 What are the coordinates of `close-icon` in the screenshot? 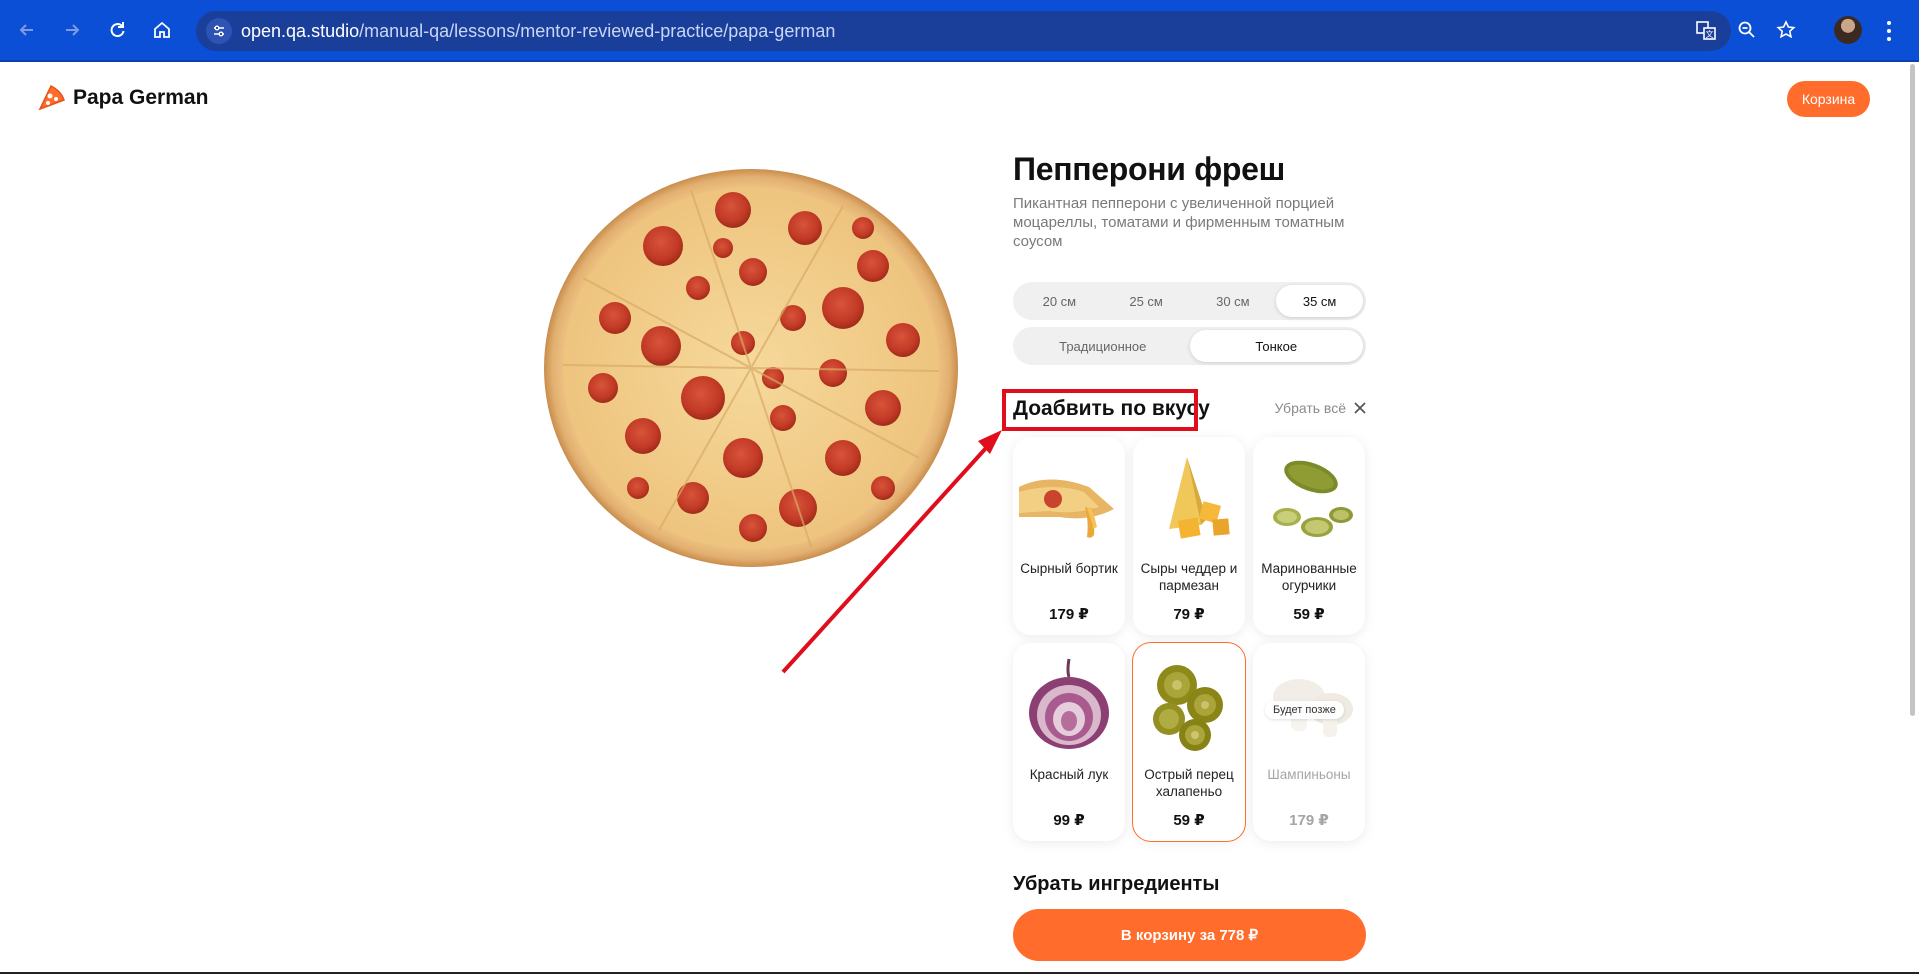 It's located at (1360, 408).